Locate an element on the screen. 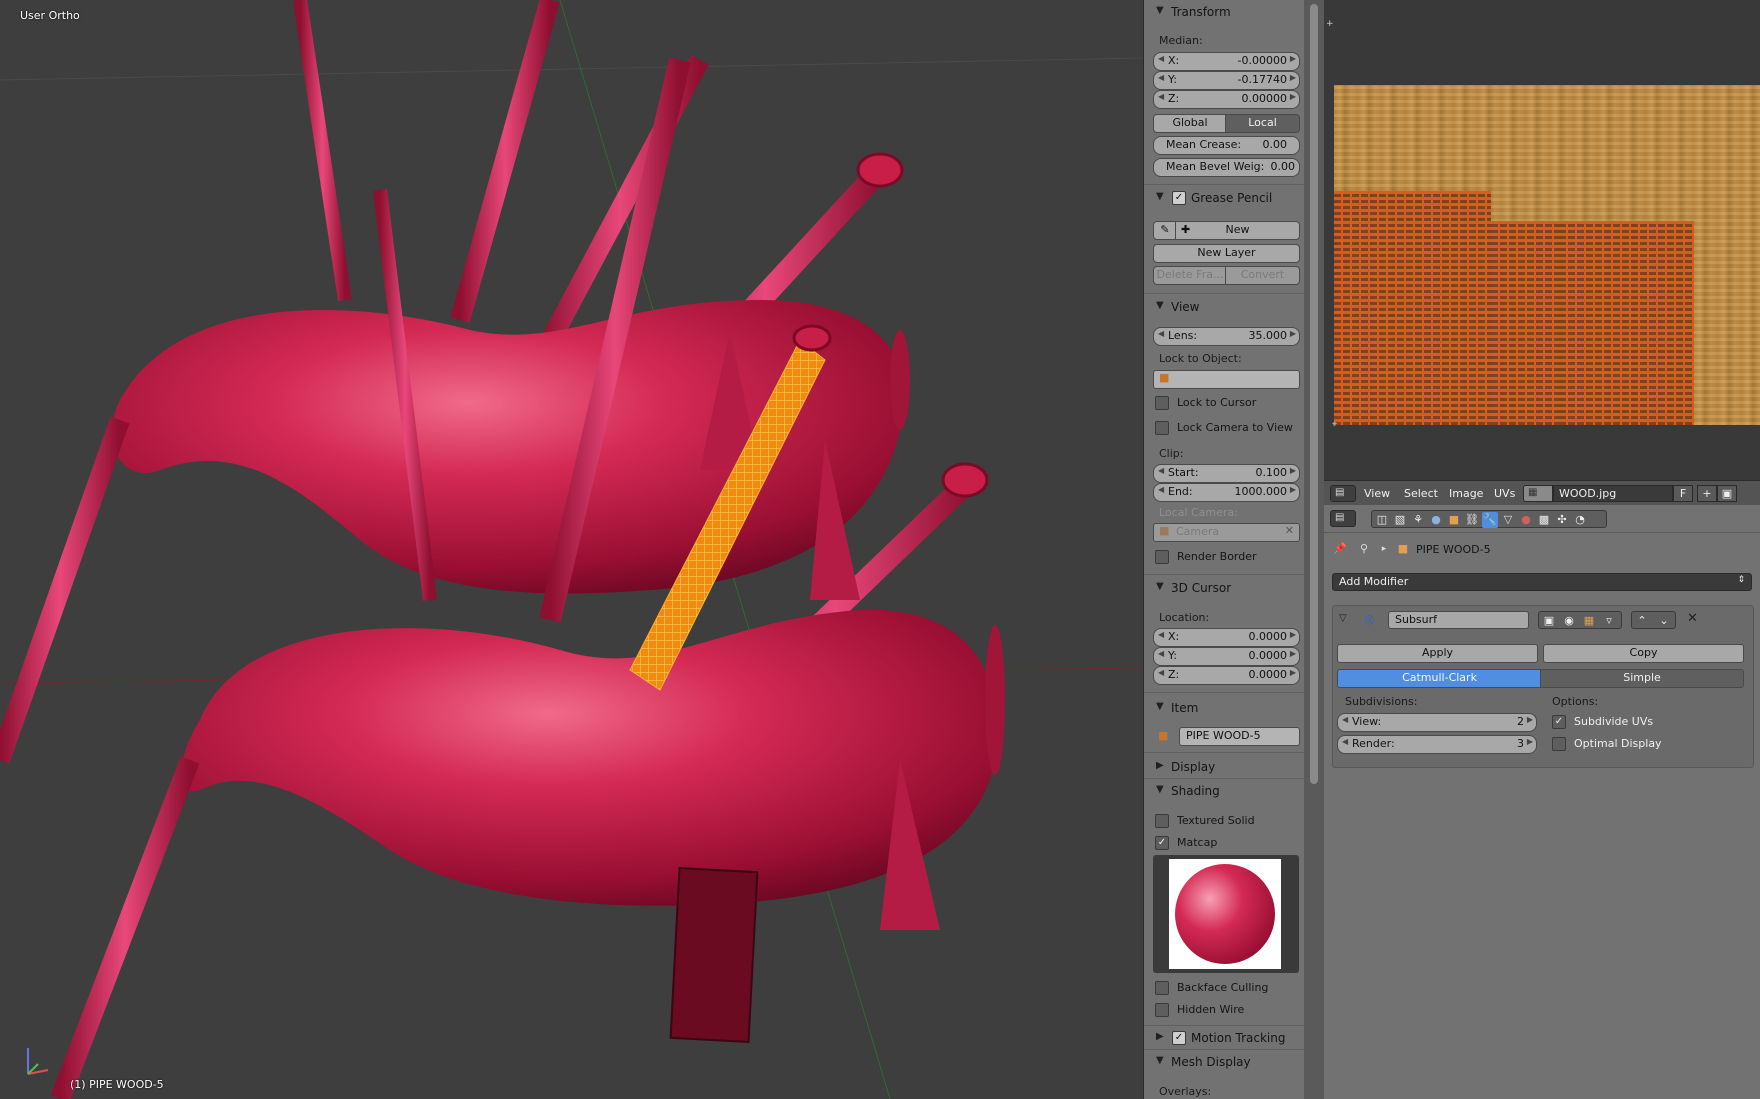 The height and width of the screenshot is (1099, 1760). particles-tab-icon: ✣ is located at coordinates (1562, 520).